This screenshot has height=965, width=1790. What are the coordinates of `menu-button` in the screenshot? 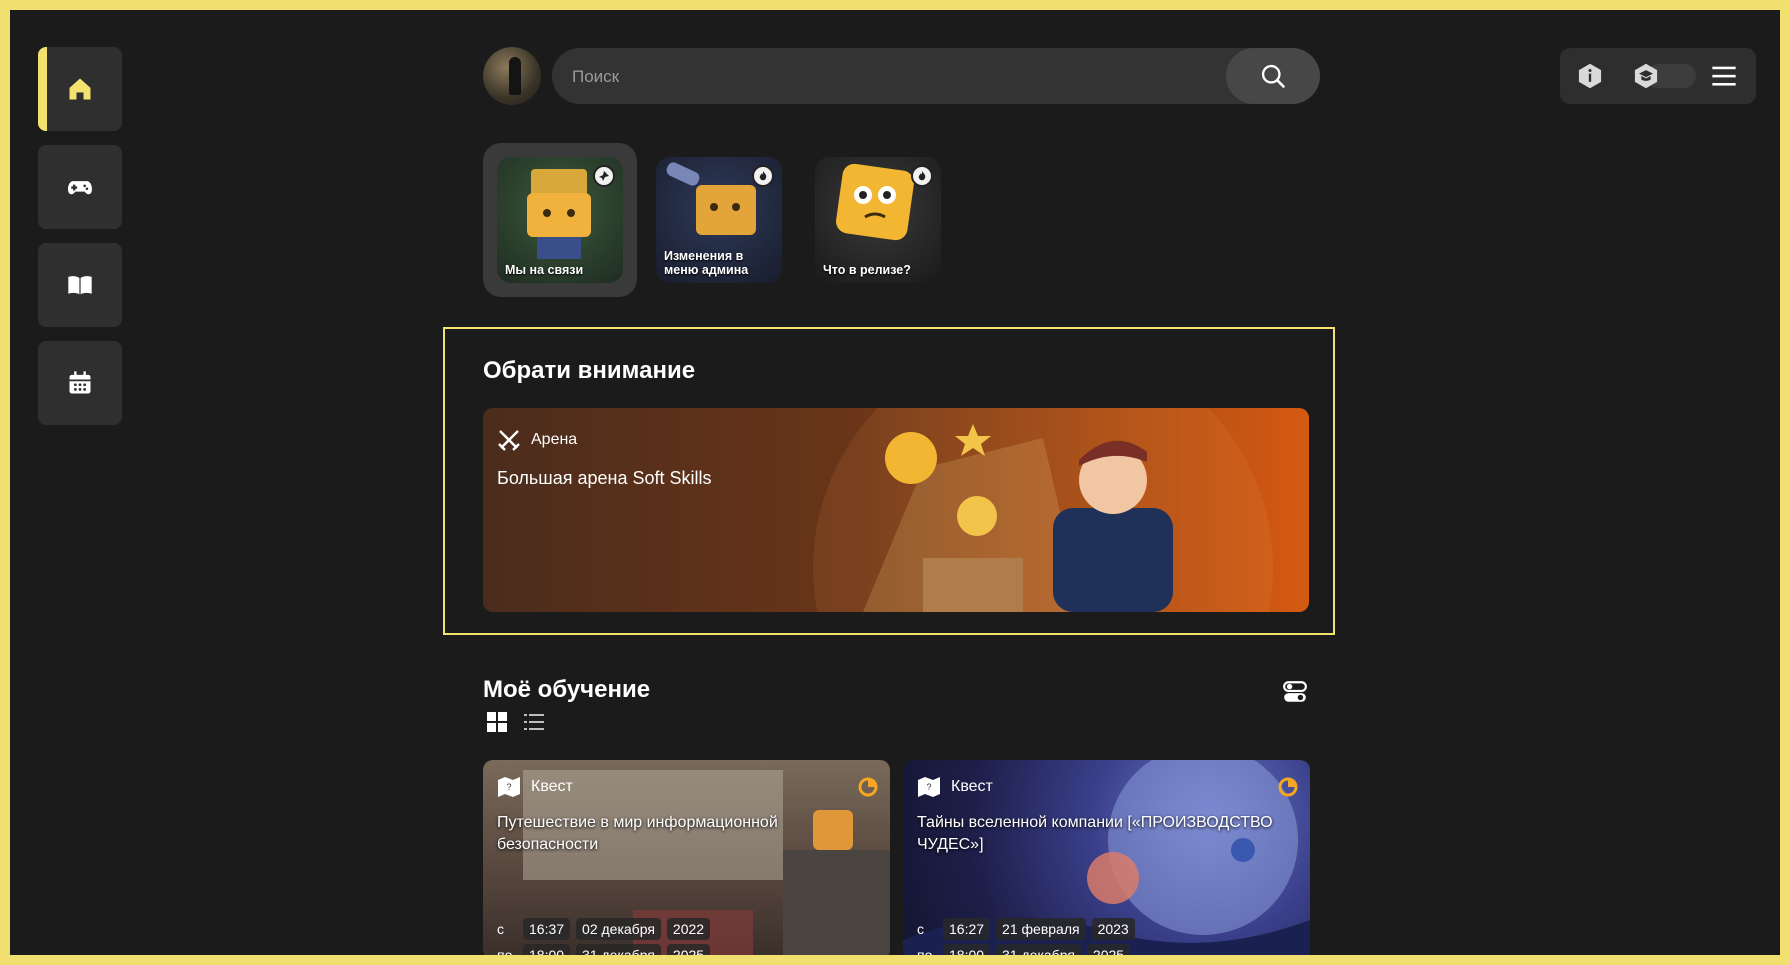 It's located at (1724, 76).